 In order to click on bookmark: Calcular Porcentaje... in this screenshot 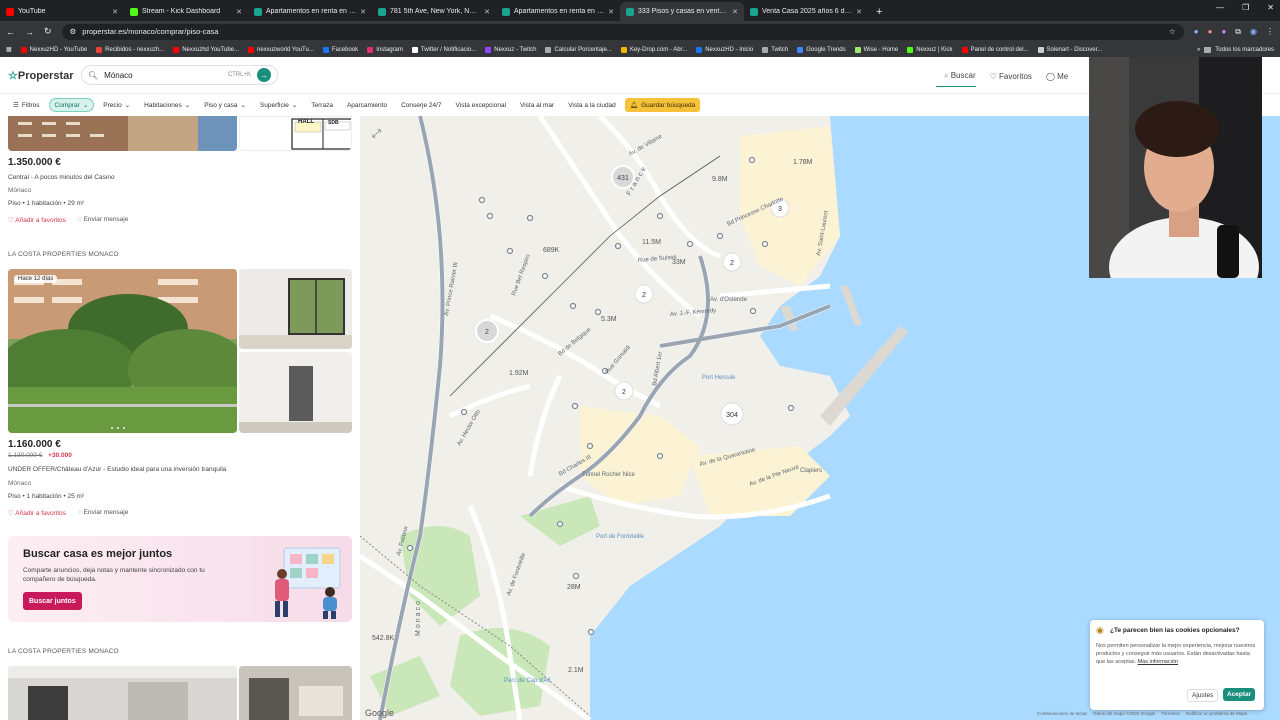, I will do `click(578, 49)`.